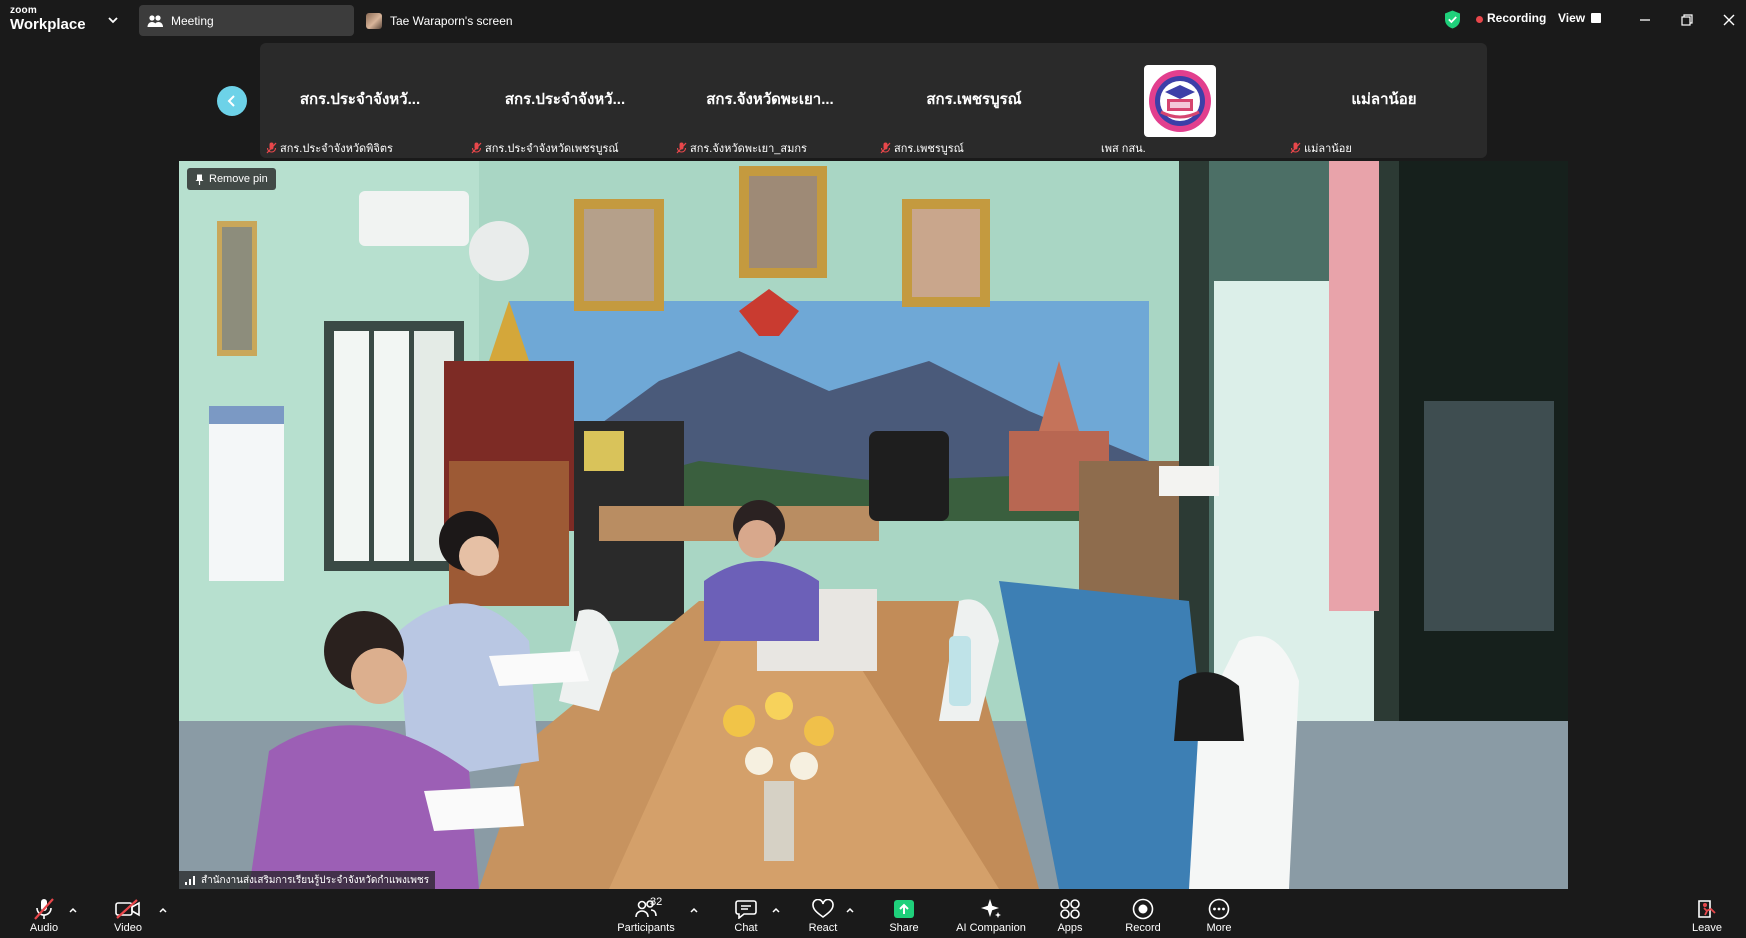 This screenshot has height=938, width=1746. Describe the element at coordinates (48, 24) in the screenshot. I see `brand-name: Workplace` at that location.